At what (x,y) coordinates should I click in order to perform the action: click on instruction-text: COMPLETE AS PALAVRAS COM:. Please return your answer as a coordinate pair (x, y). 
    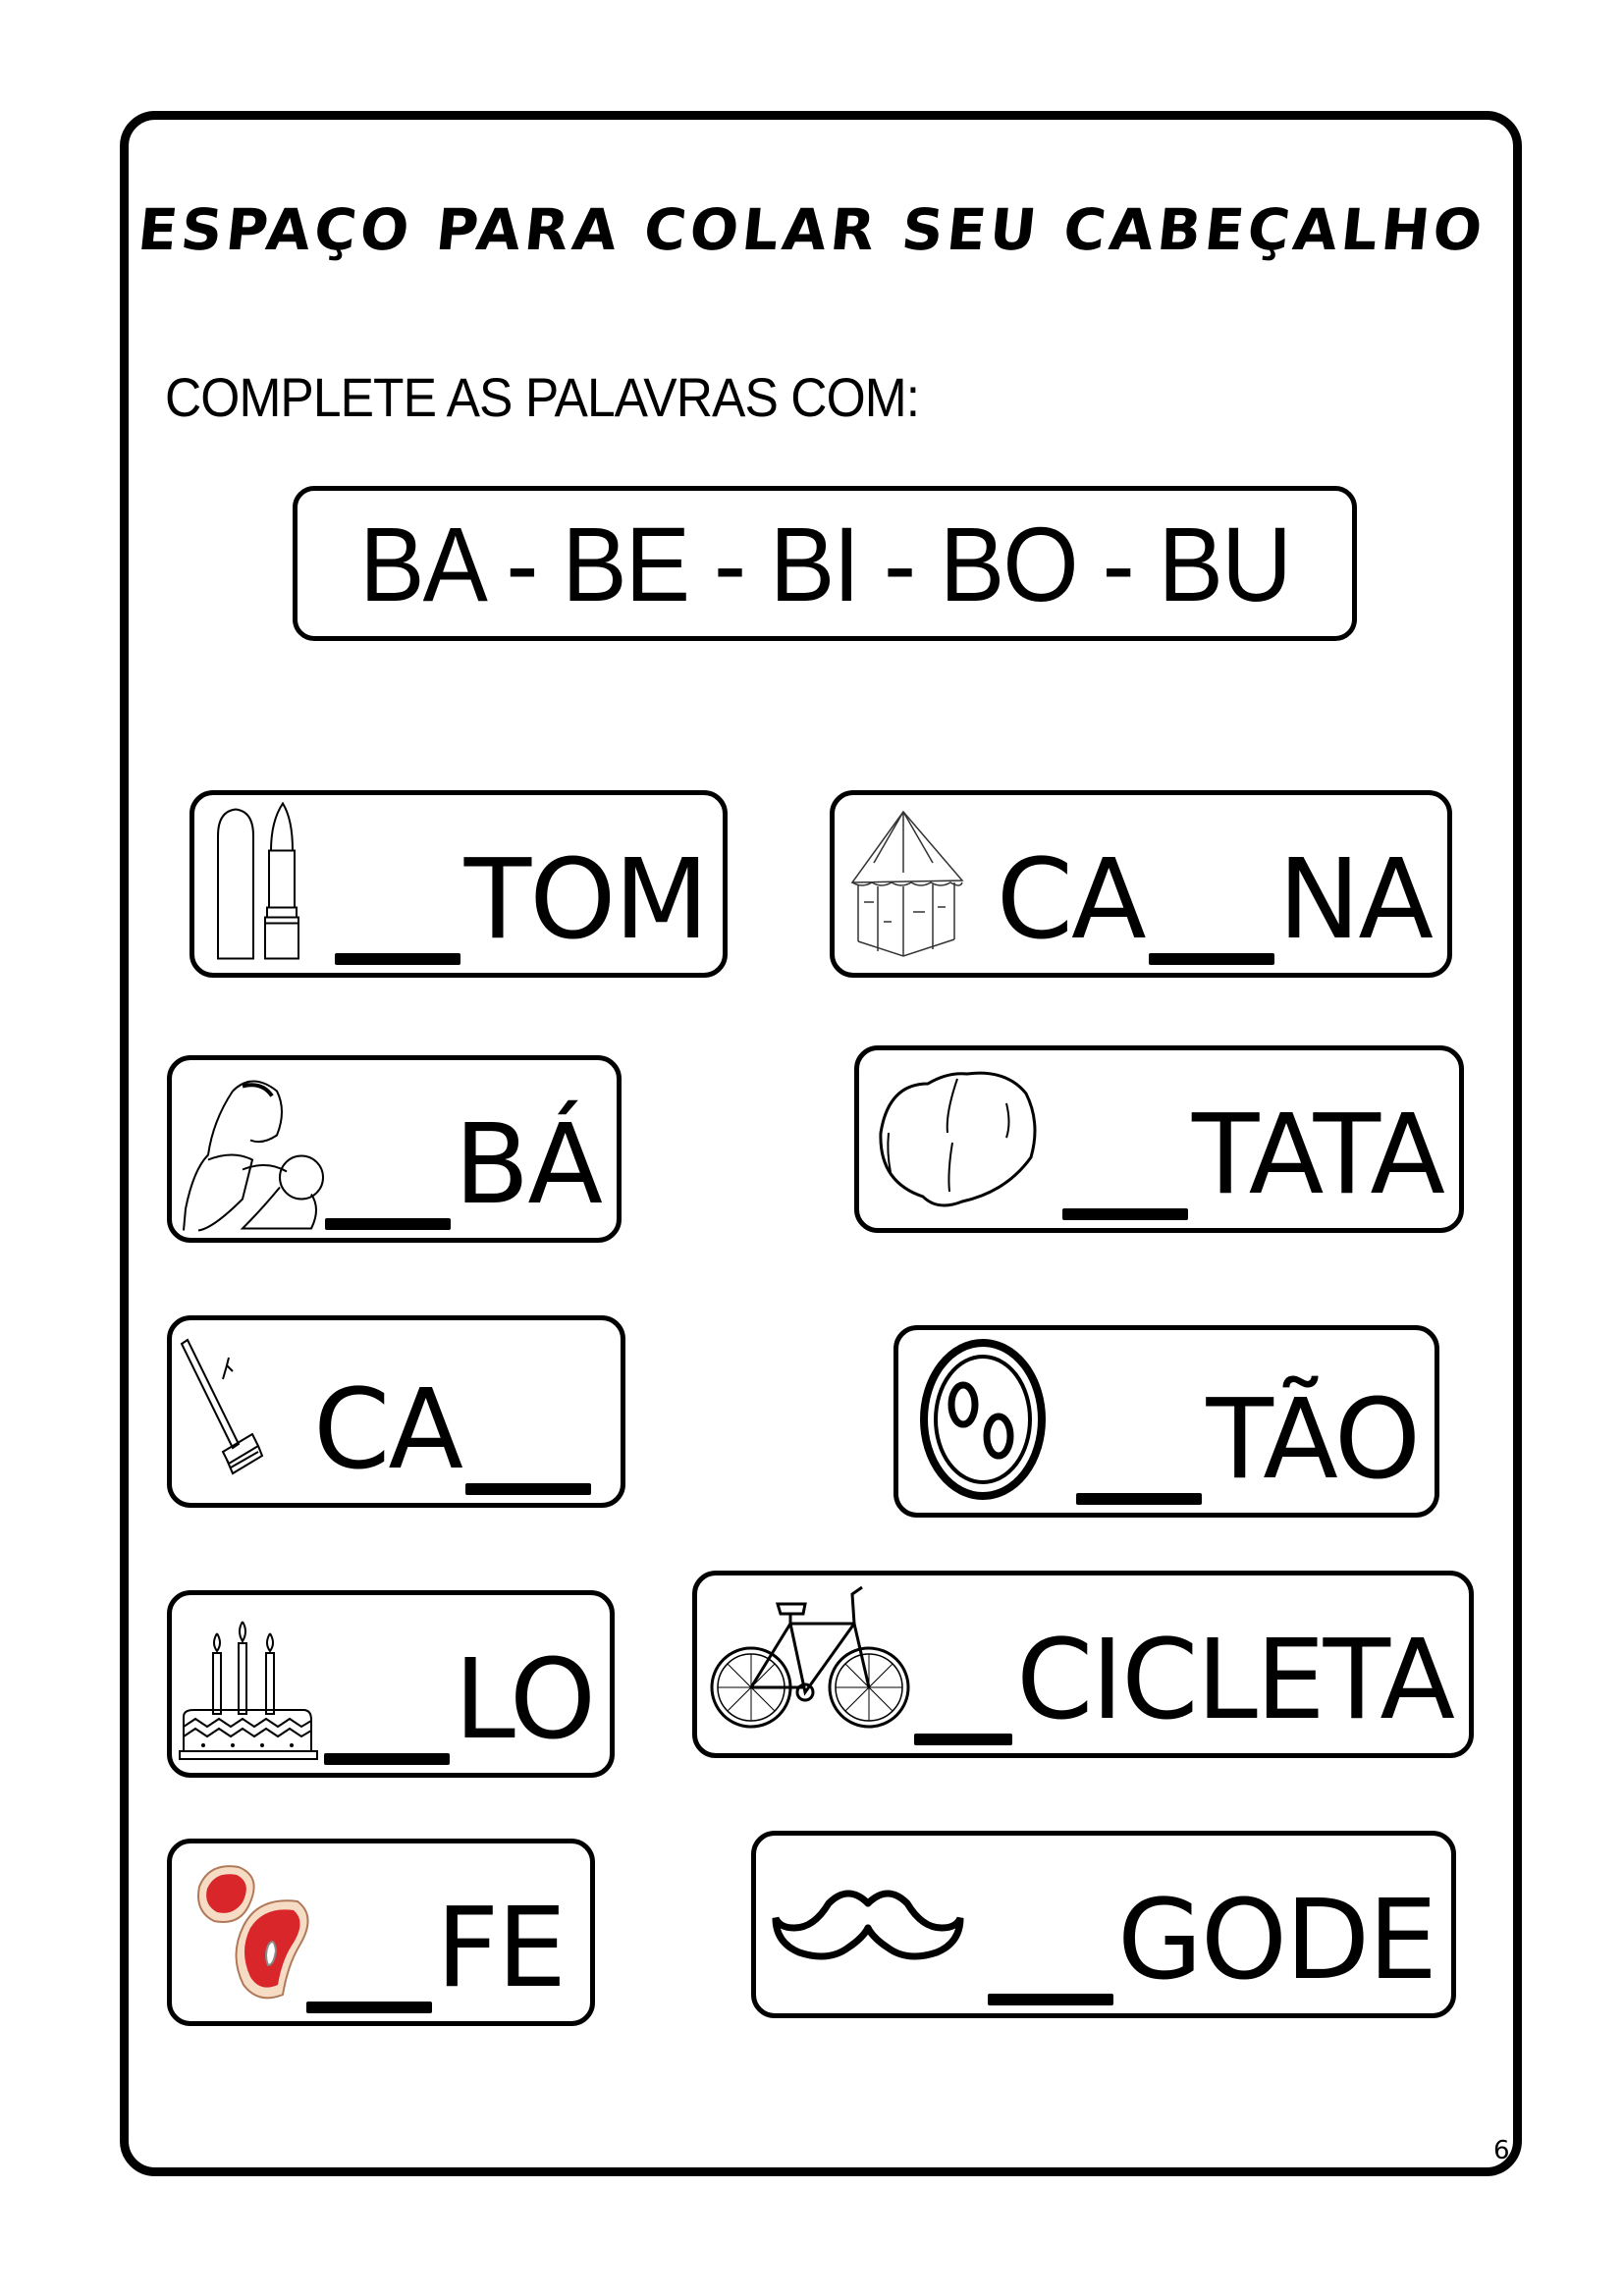
    Looking at the image, I should click on (542, 397).